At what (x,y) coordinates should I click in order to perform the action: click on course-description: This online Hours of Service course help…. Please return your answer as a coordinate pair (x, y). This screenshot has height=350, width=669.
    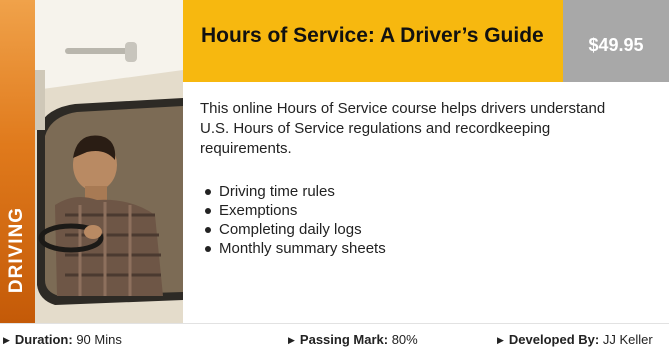
    Looking at the image, I should click on (403, 128).